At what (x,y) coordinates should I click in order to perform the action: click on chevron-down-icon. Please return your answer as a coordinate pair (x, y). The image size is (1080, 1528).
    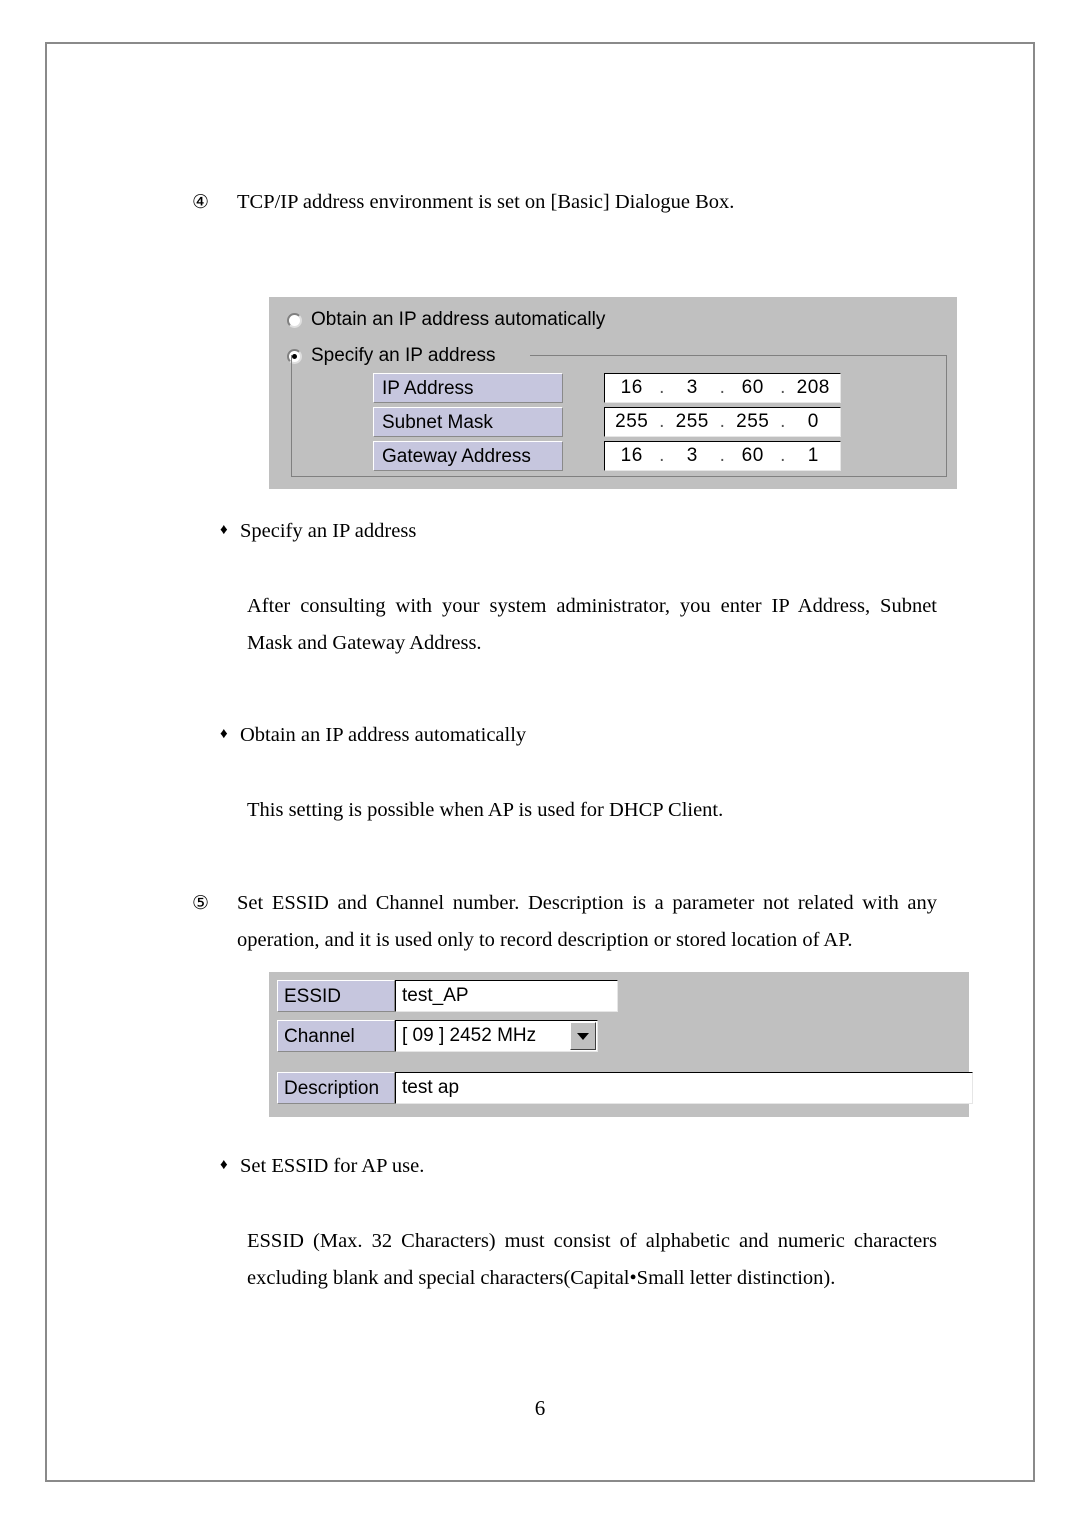
    Looking at the image, I should click on (583, 1036).